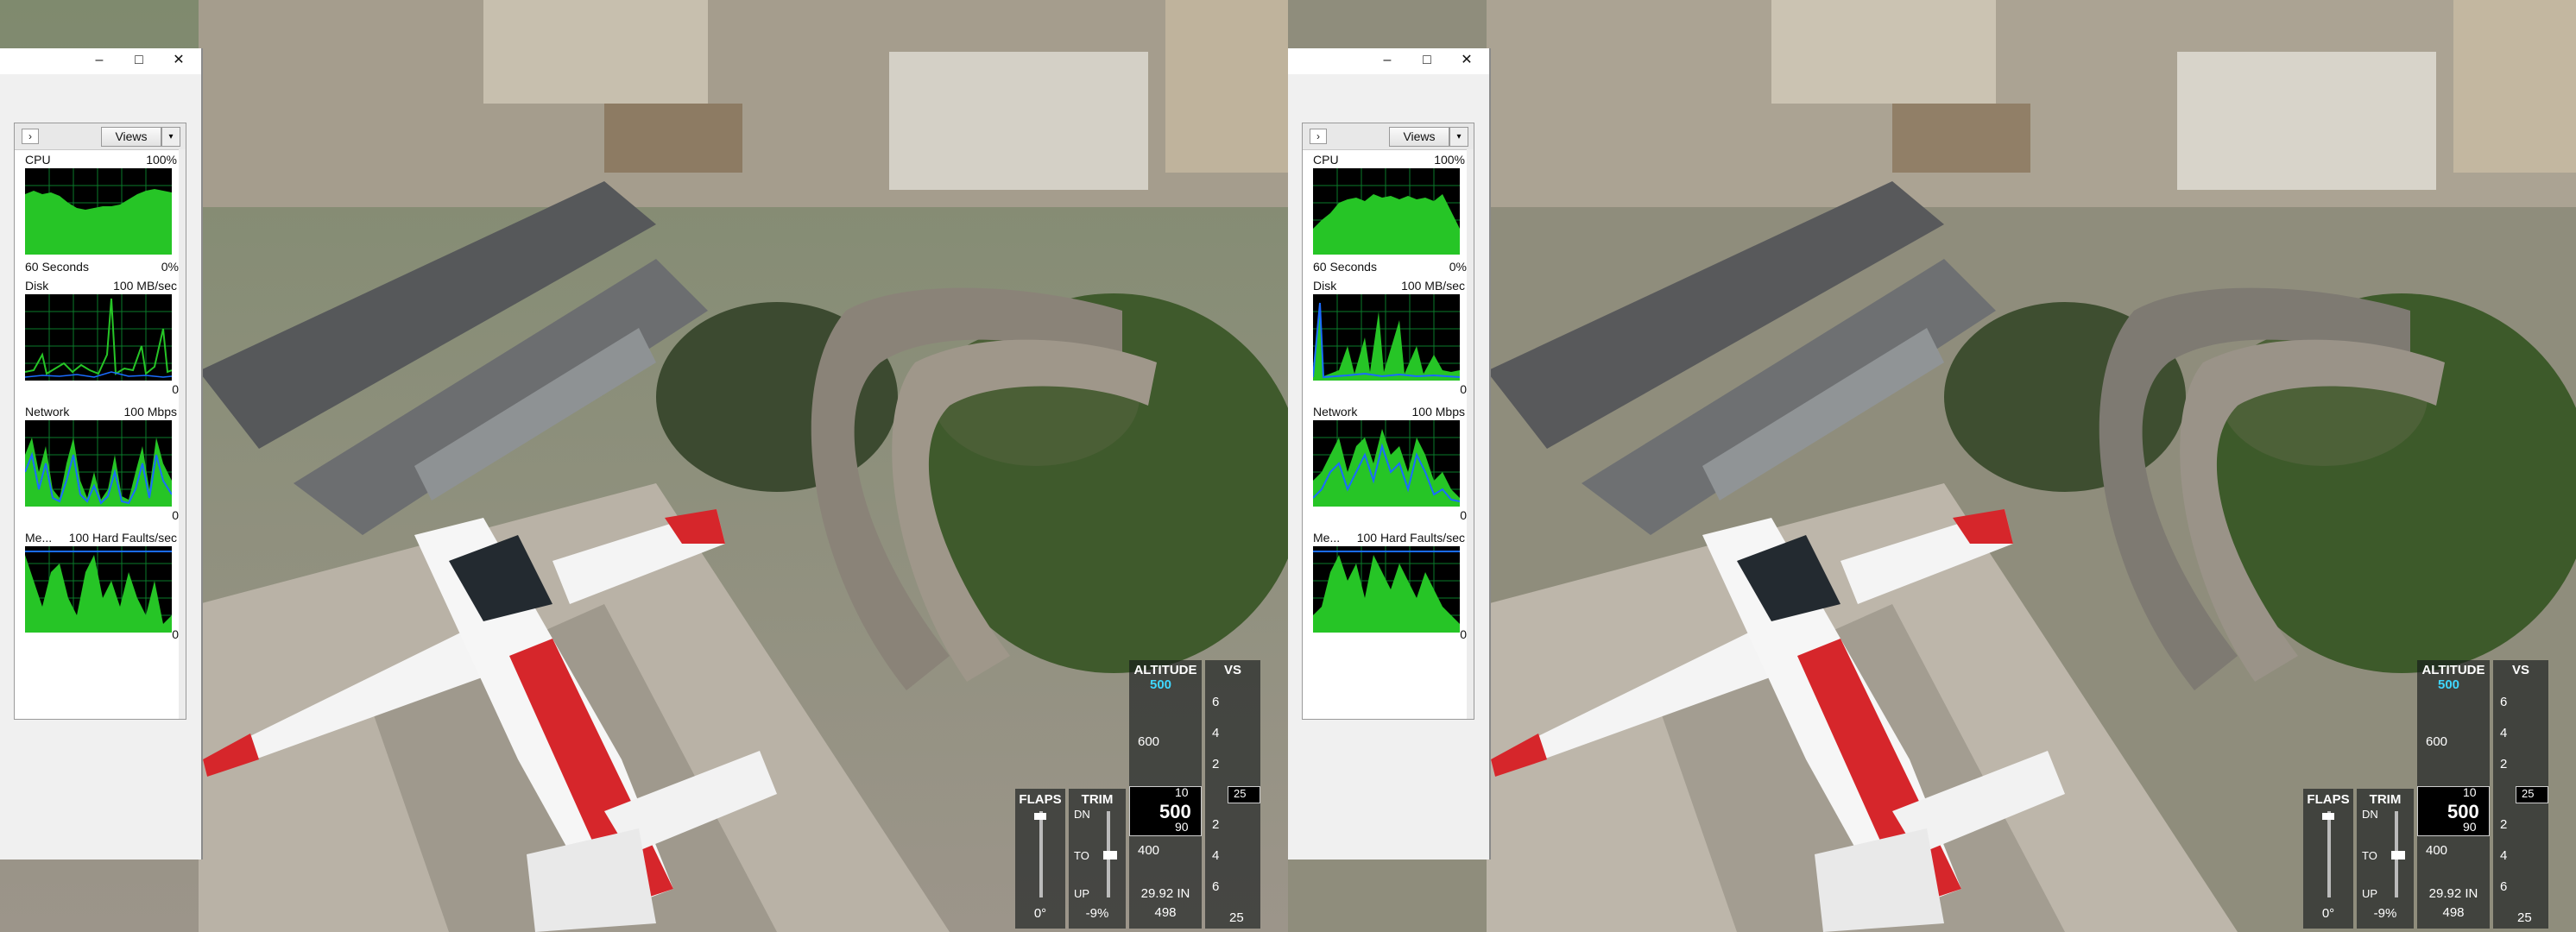 The width and height of the screenshot is (2576, 932). I want to click on altitude-roll-below: 90, so click(1182, 827).